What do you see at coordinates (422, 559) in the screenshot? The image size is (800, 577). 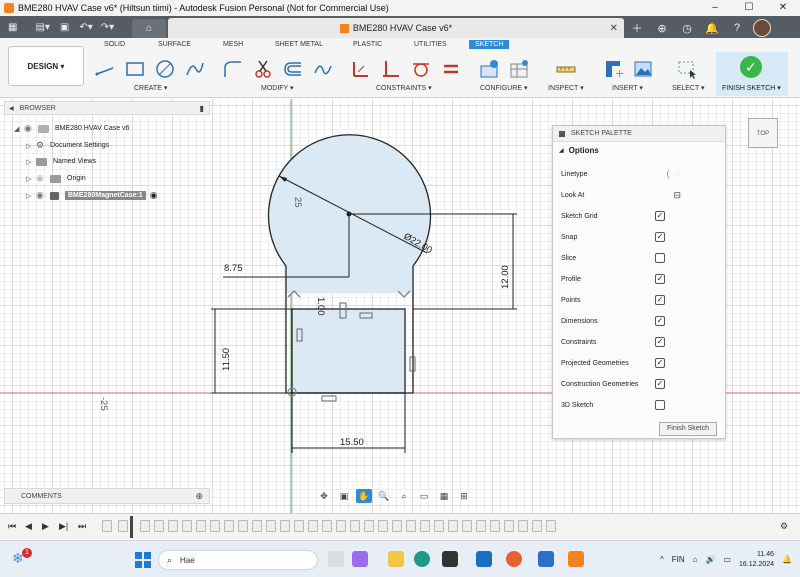 I see `edge-browser-icon` at bounding box center [422, 559].